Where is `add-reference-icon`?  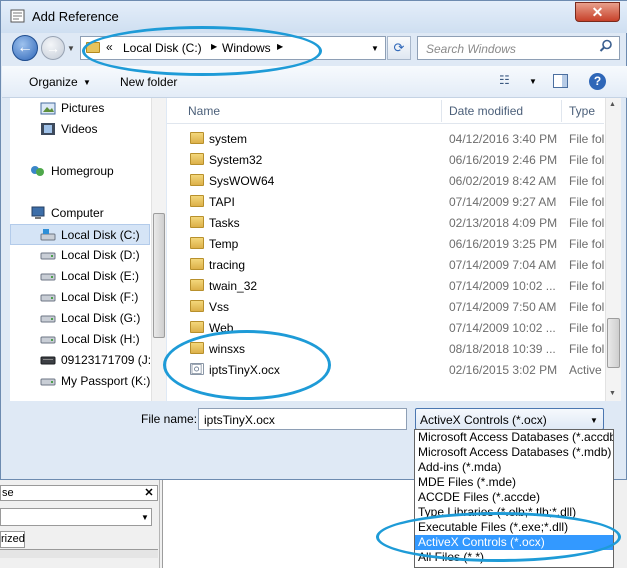 add-reference-icon is located at coordinates (17, 16).